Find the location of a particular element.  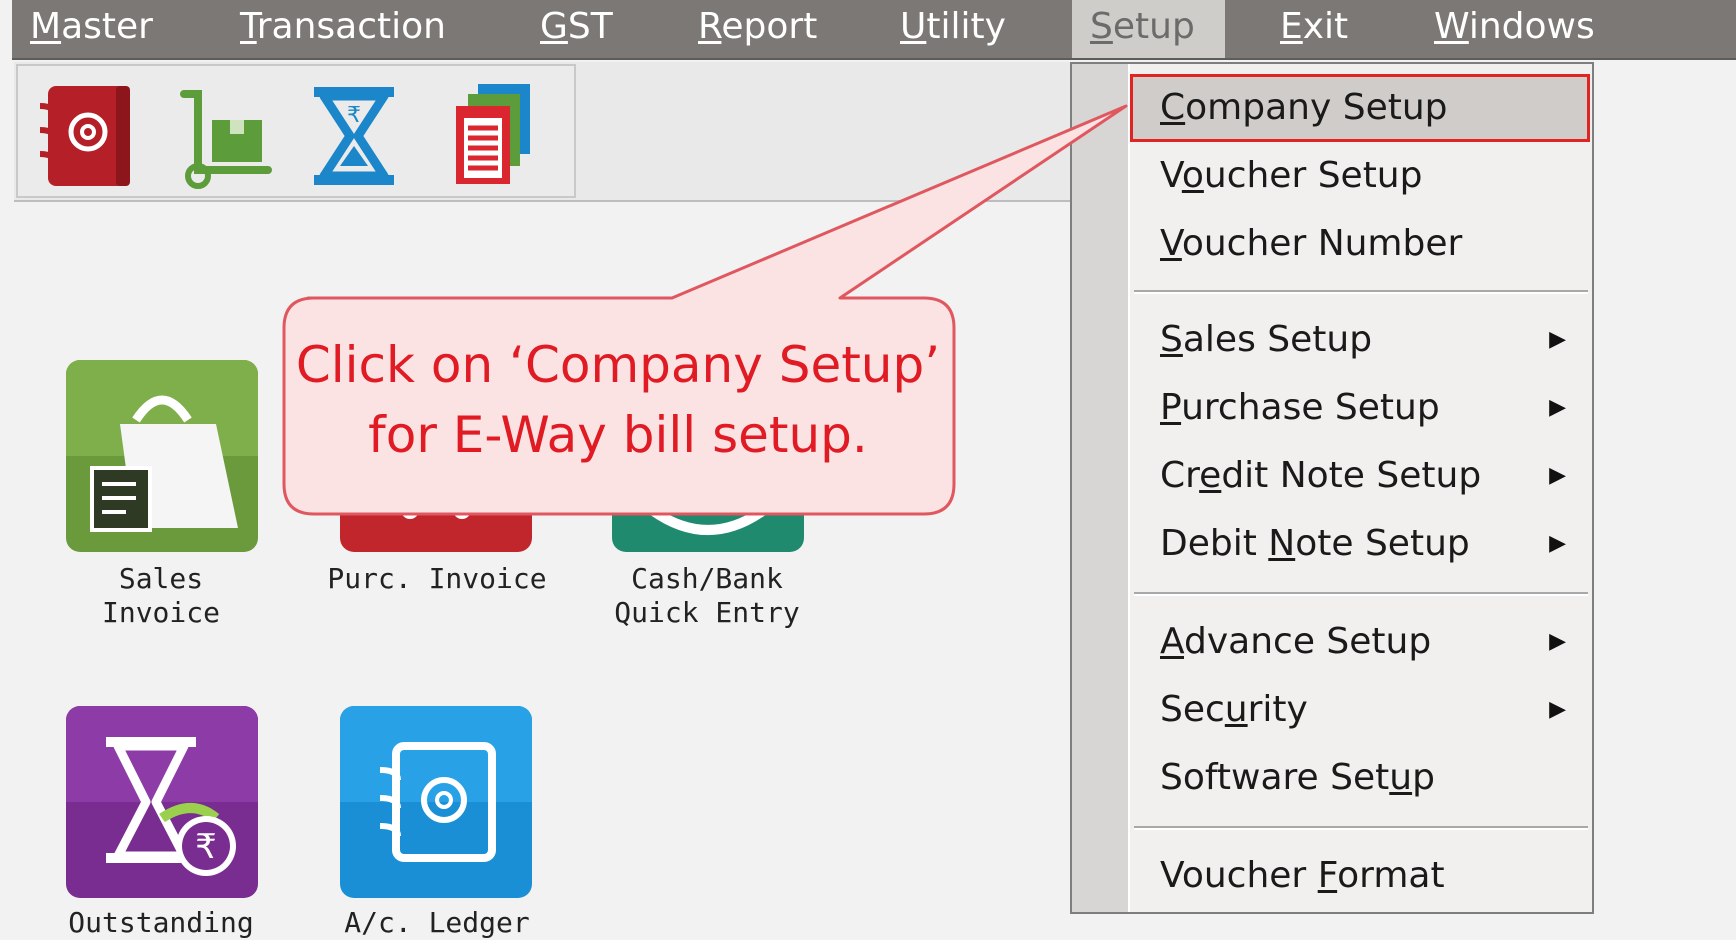

callout-line-1: Click on ‘Company Setup’ is located at coordinates (618, 365).